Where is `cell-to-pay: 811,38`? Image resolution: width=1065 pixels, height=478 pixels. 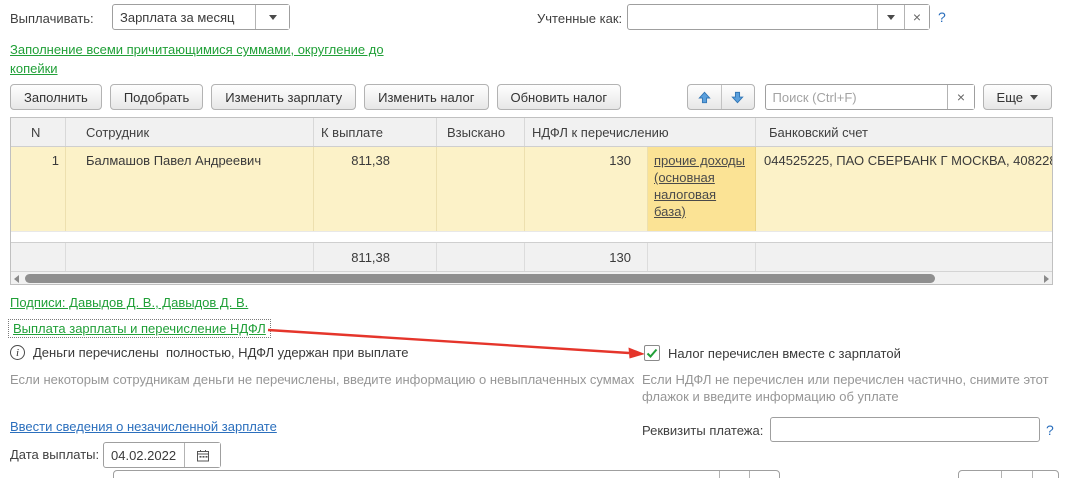
cell-to-pay: 811,38 is located at coordinates (375, 189).